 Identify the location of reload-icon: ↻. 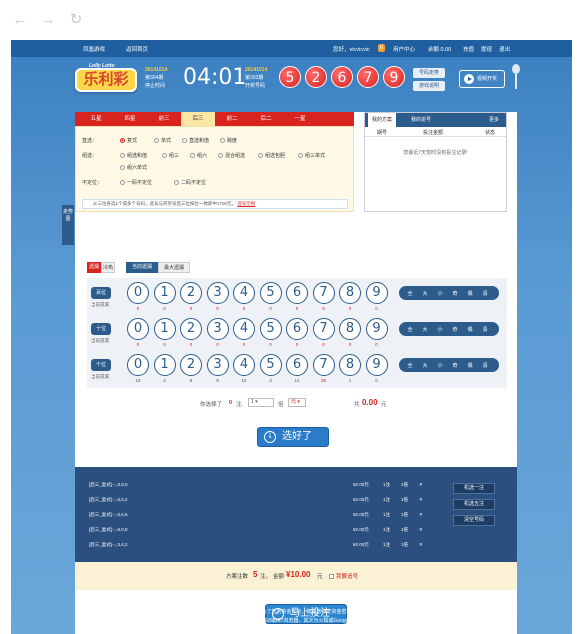
(76, 20).